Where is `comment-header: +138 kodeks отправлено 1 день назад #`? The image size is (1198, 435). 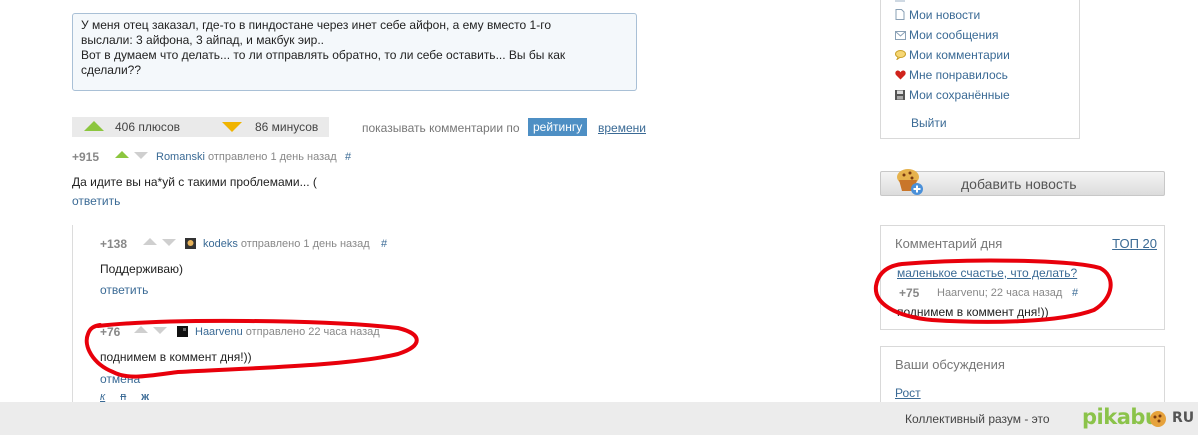 comment-header: +138 kodeks отправлено 1 день назад # is located at coordinates (300, 245).